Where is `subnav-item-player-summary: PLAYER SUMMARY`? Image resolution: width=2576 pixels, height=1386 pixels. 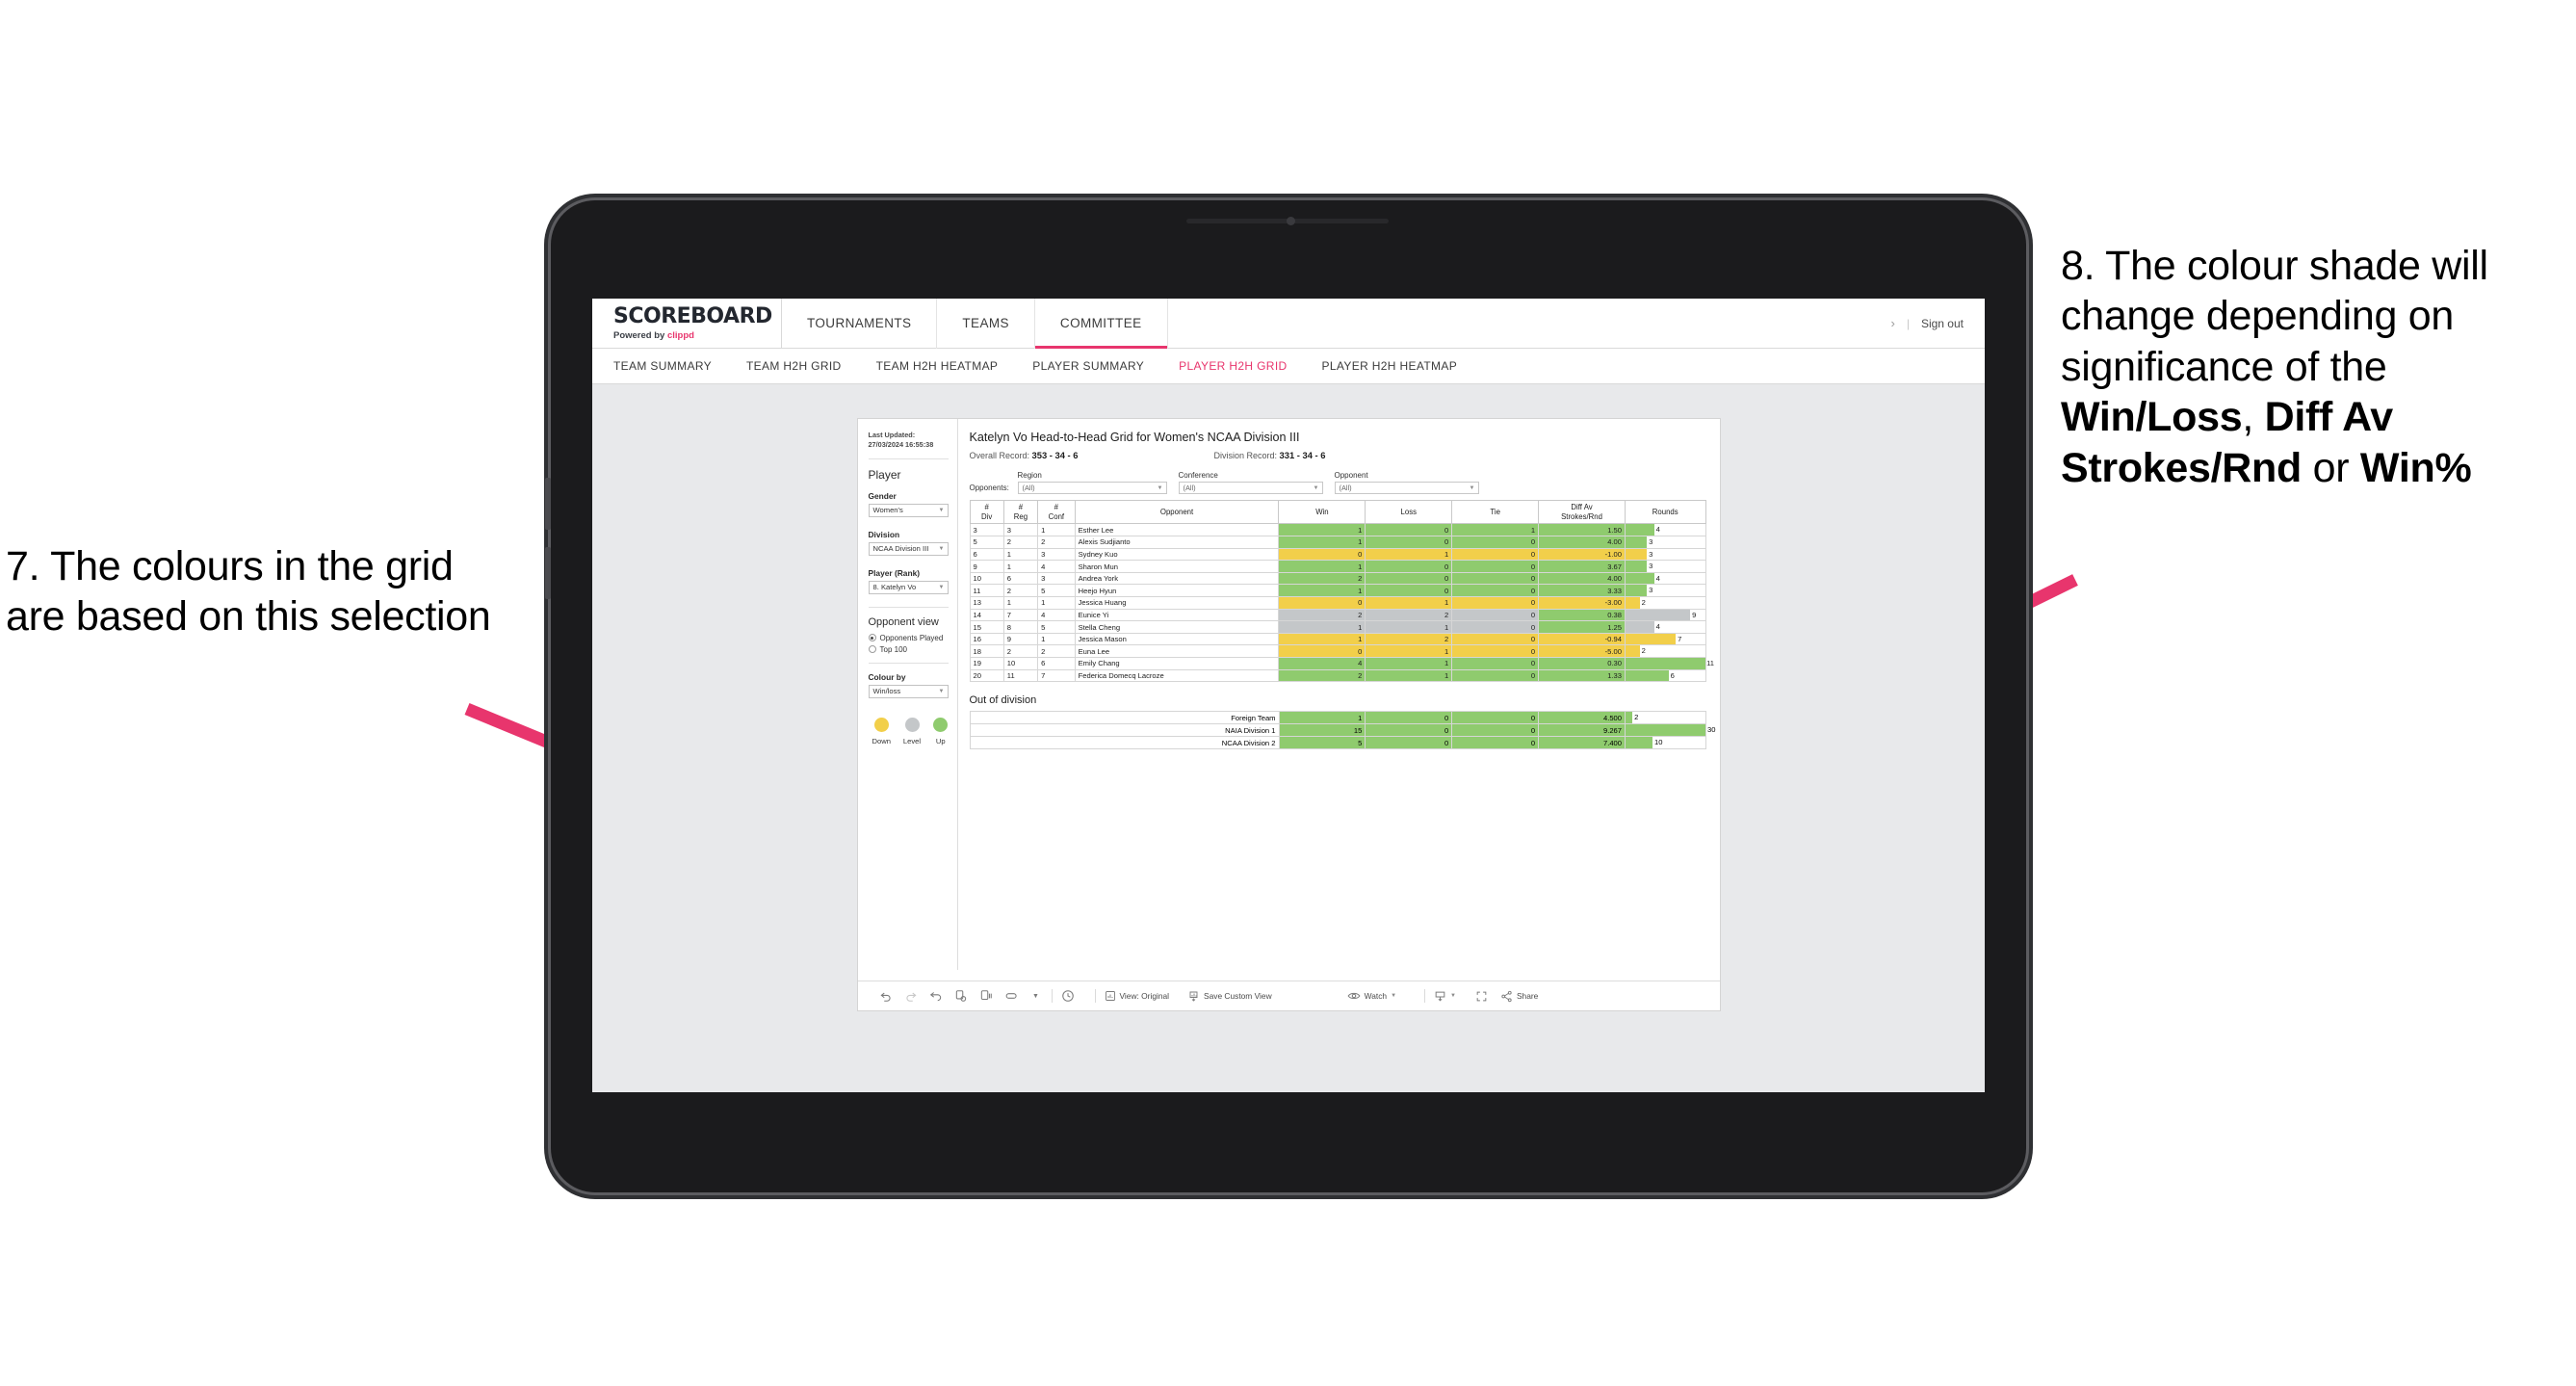 subnav-item-player-summary: PLAYER SUMMARY is located at coordinates (1098, 366).